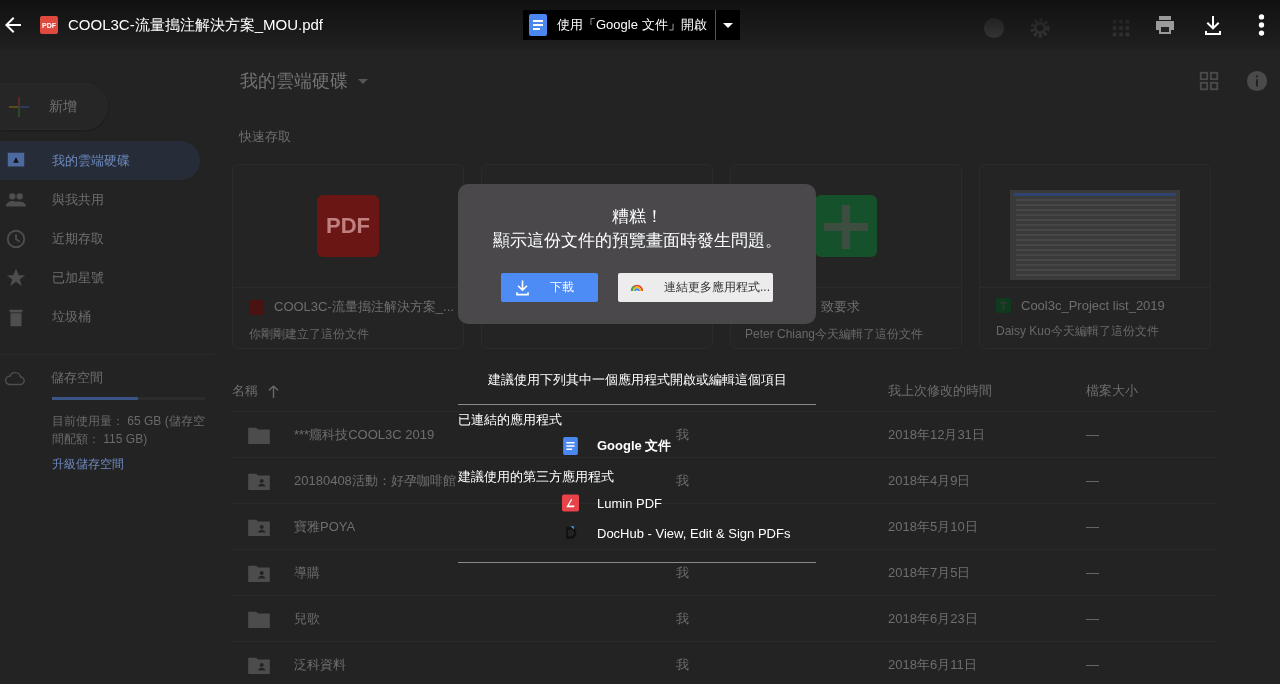 Image resolution: width=1280 pixels, height=684 pixels. I want to click on download-button: 下載, so click(549, 287).